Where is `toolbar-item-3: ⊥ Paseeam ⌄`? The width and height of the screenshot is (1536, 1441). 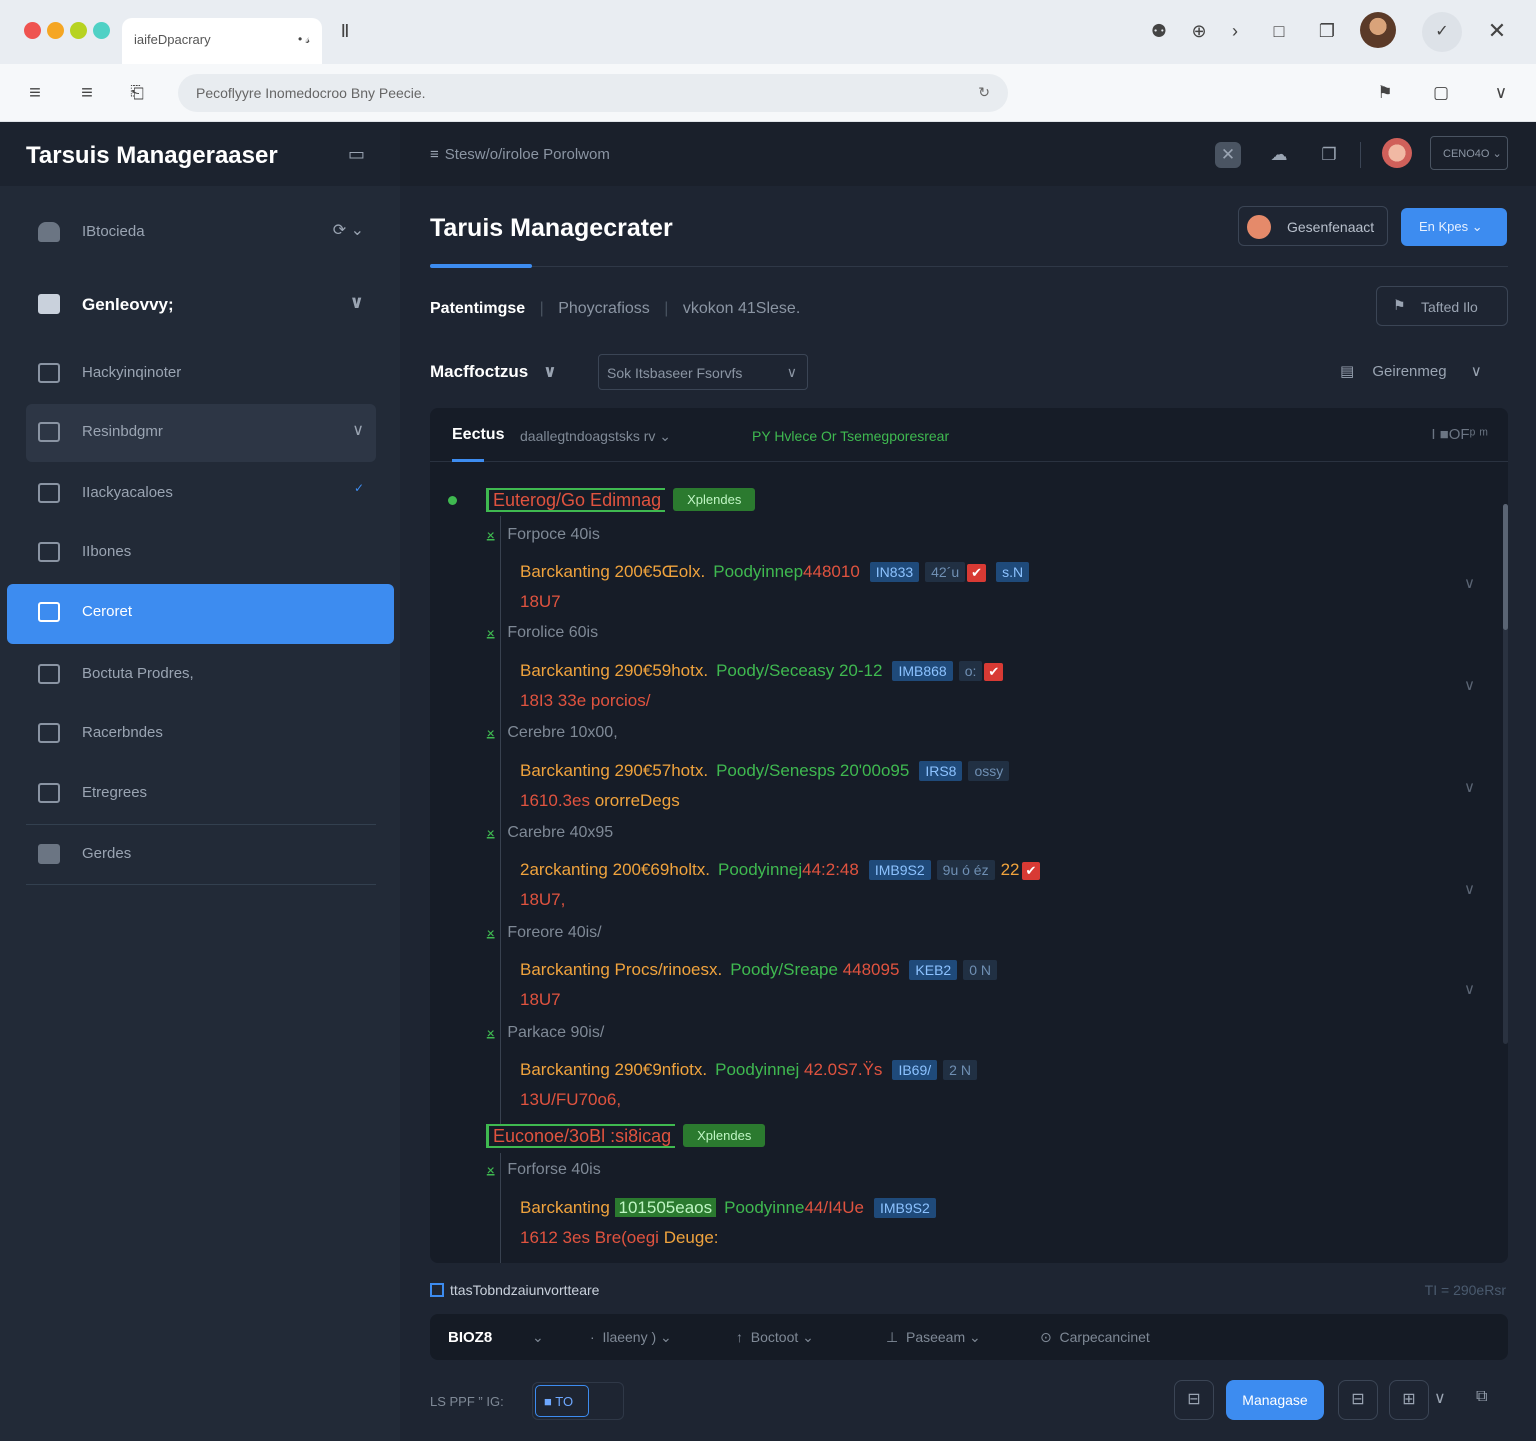 toolbar-item-3: ⊥ Paseeam ⌄ is located at coordinates (933, 1337).